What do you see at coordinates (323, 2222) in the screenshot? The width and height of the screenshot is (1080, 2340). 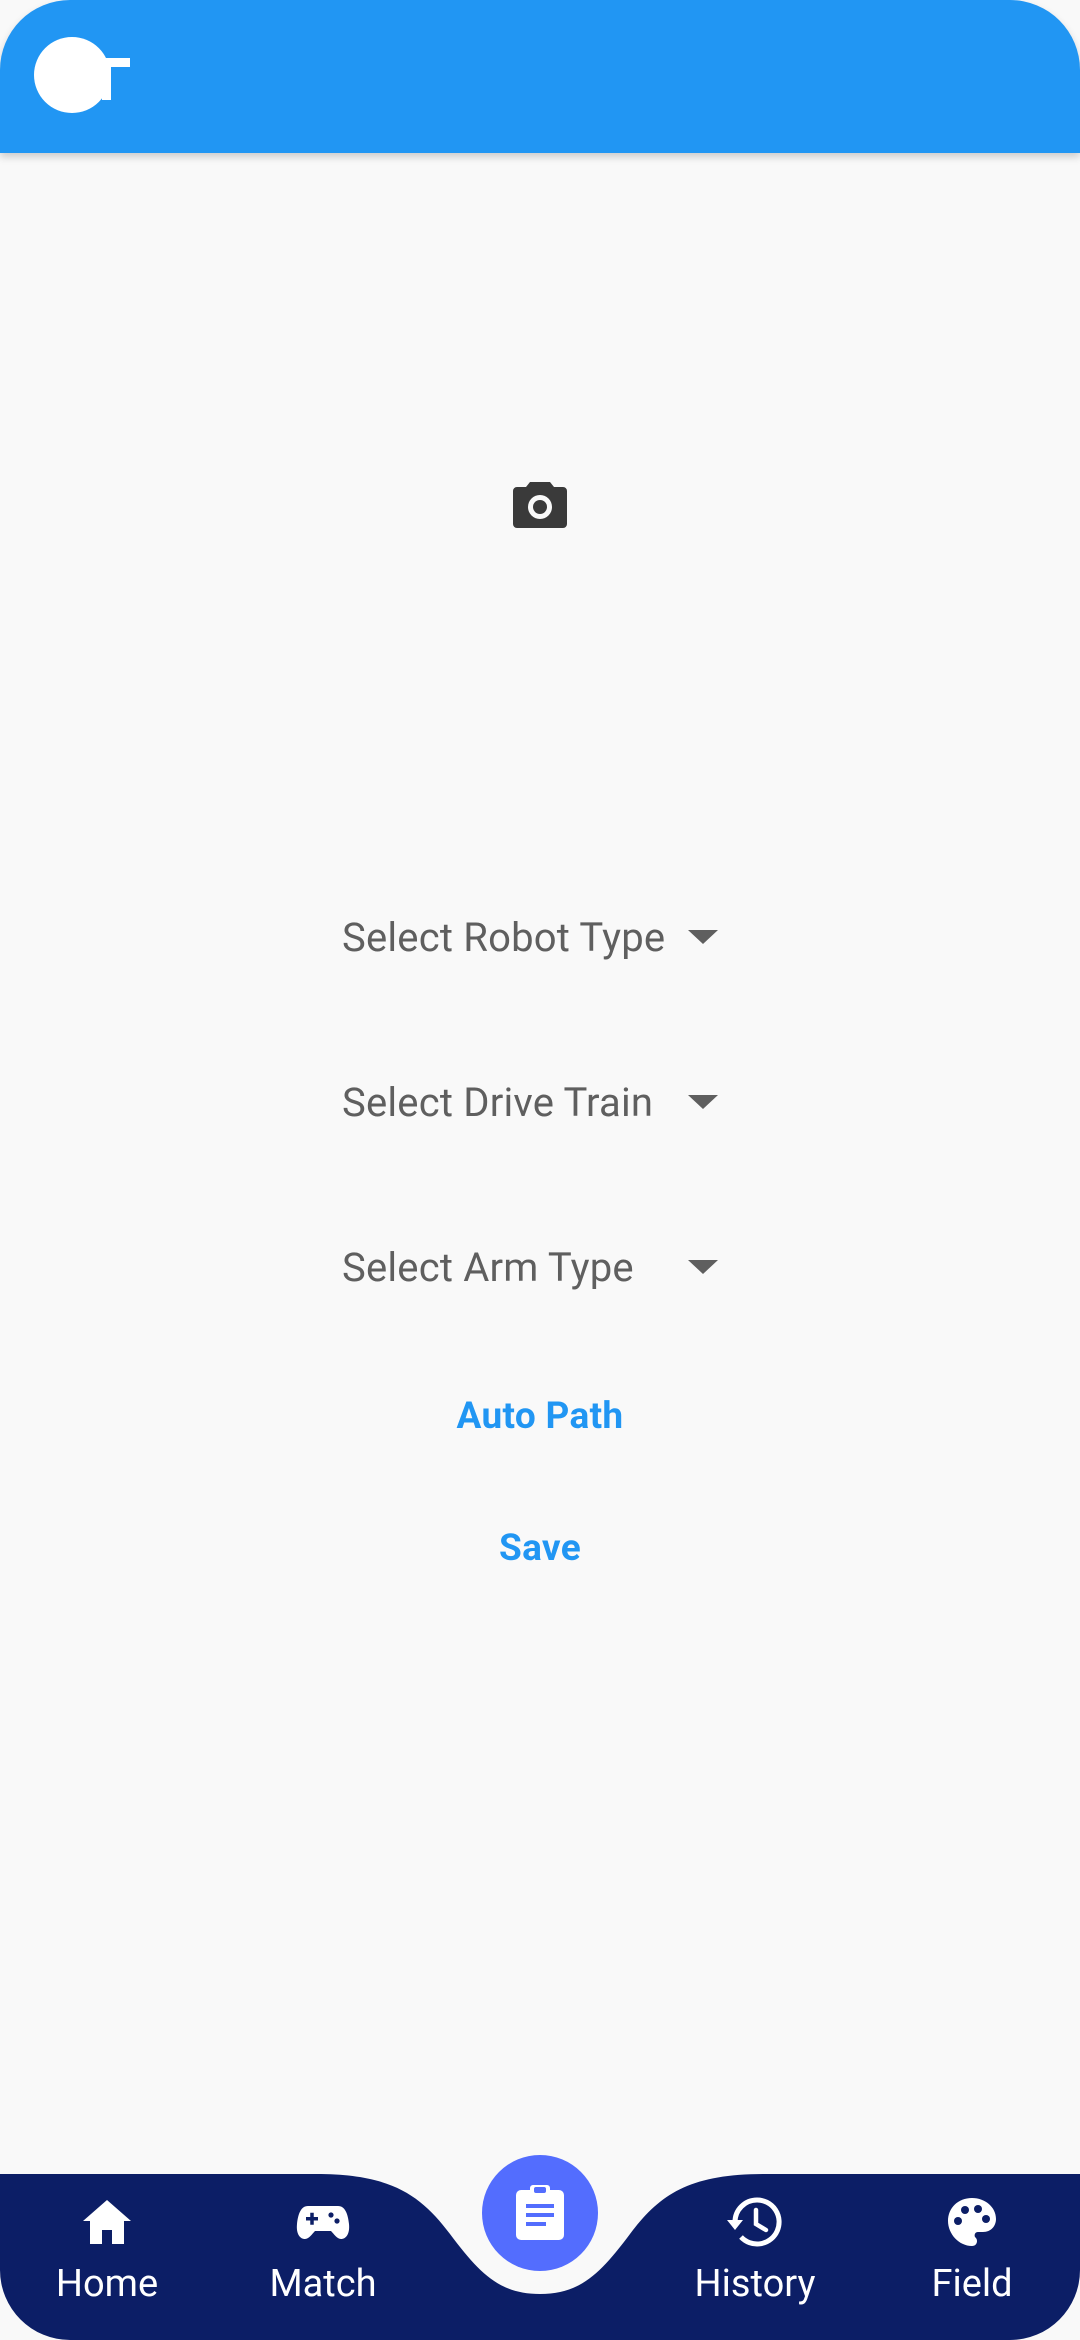 I see `gamepad-icon` at bounding box center [323, 2222].